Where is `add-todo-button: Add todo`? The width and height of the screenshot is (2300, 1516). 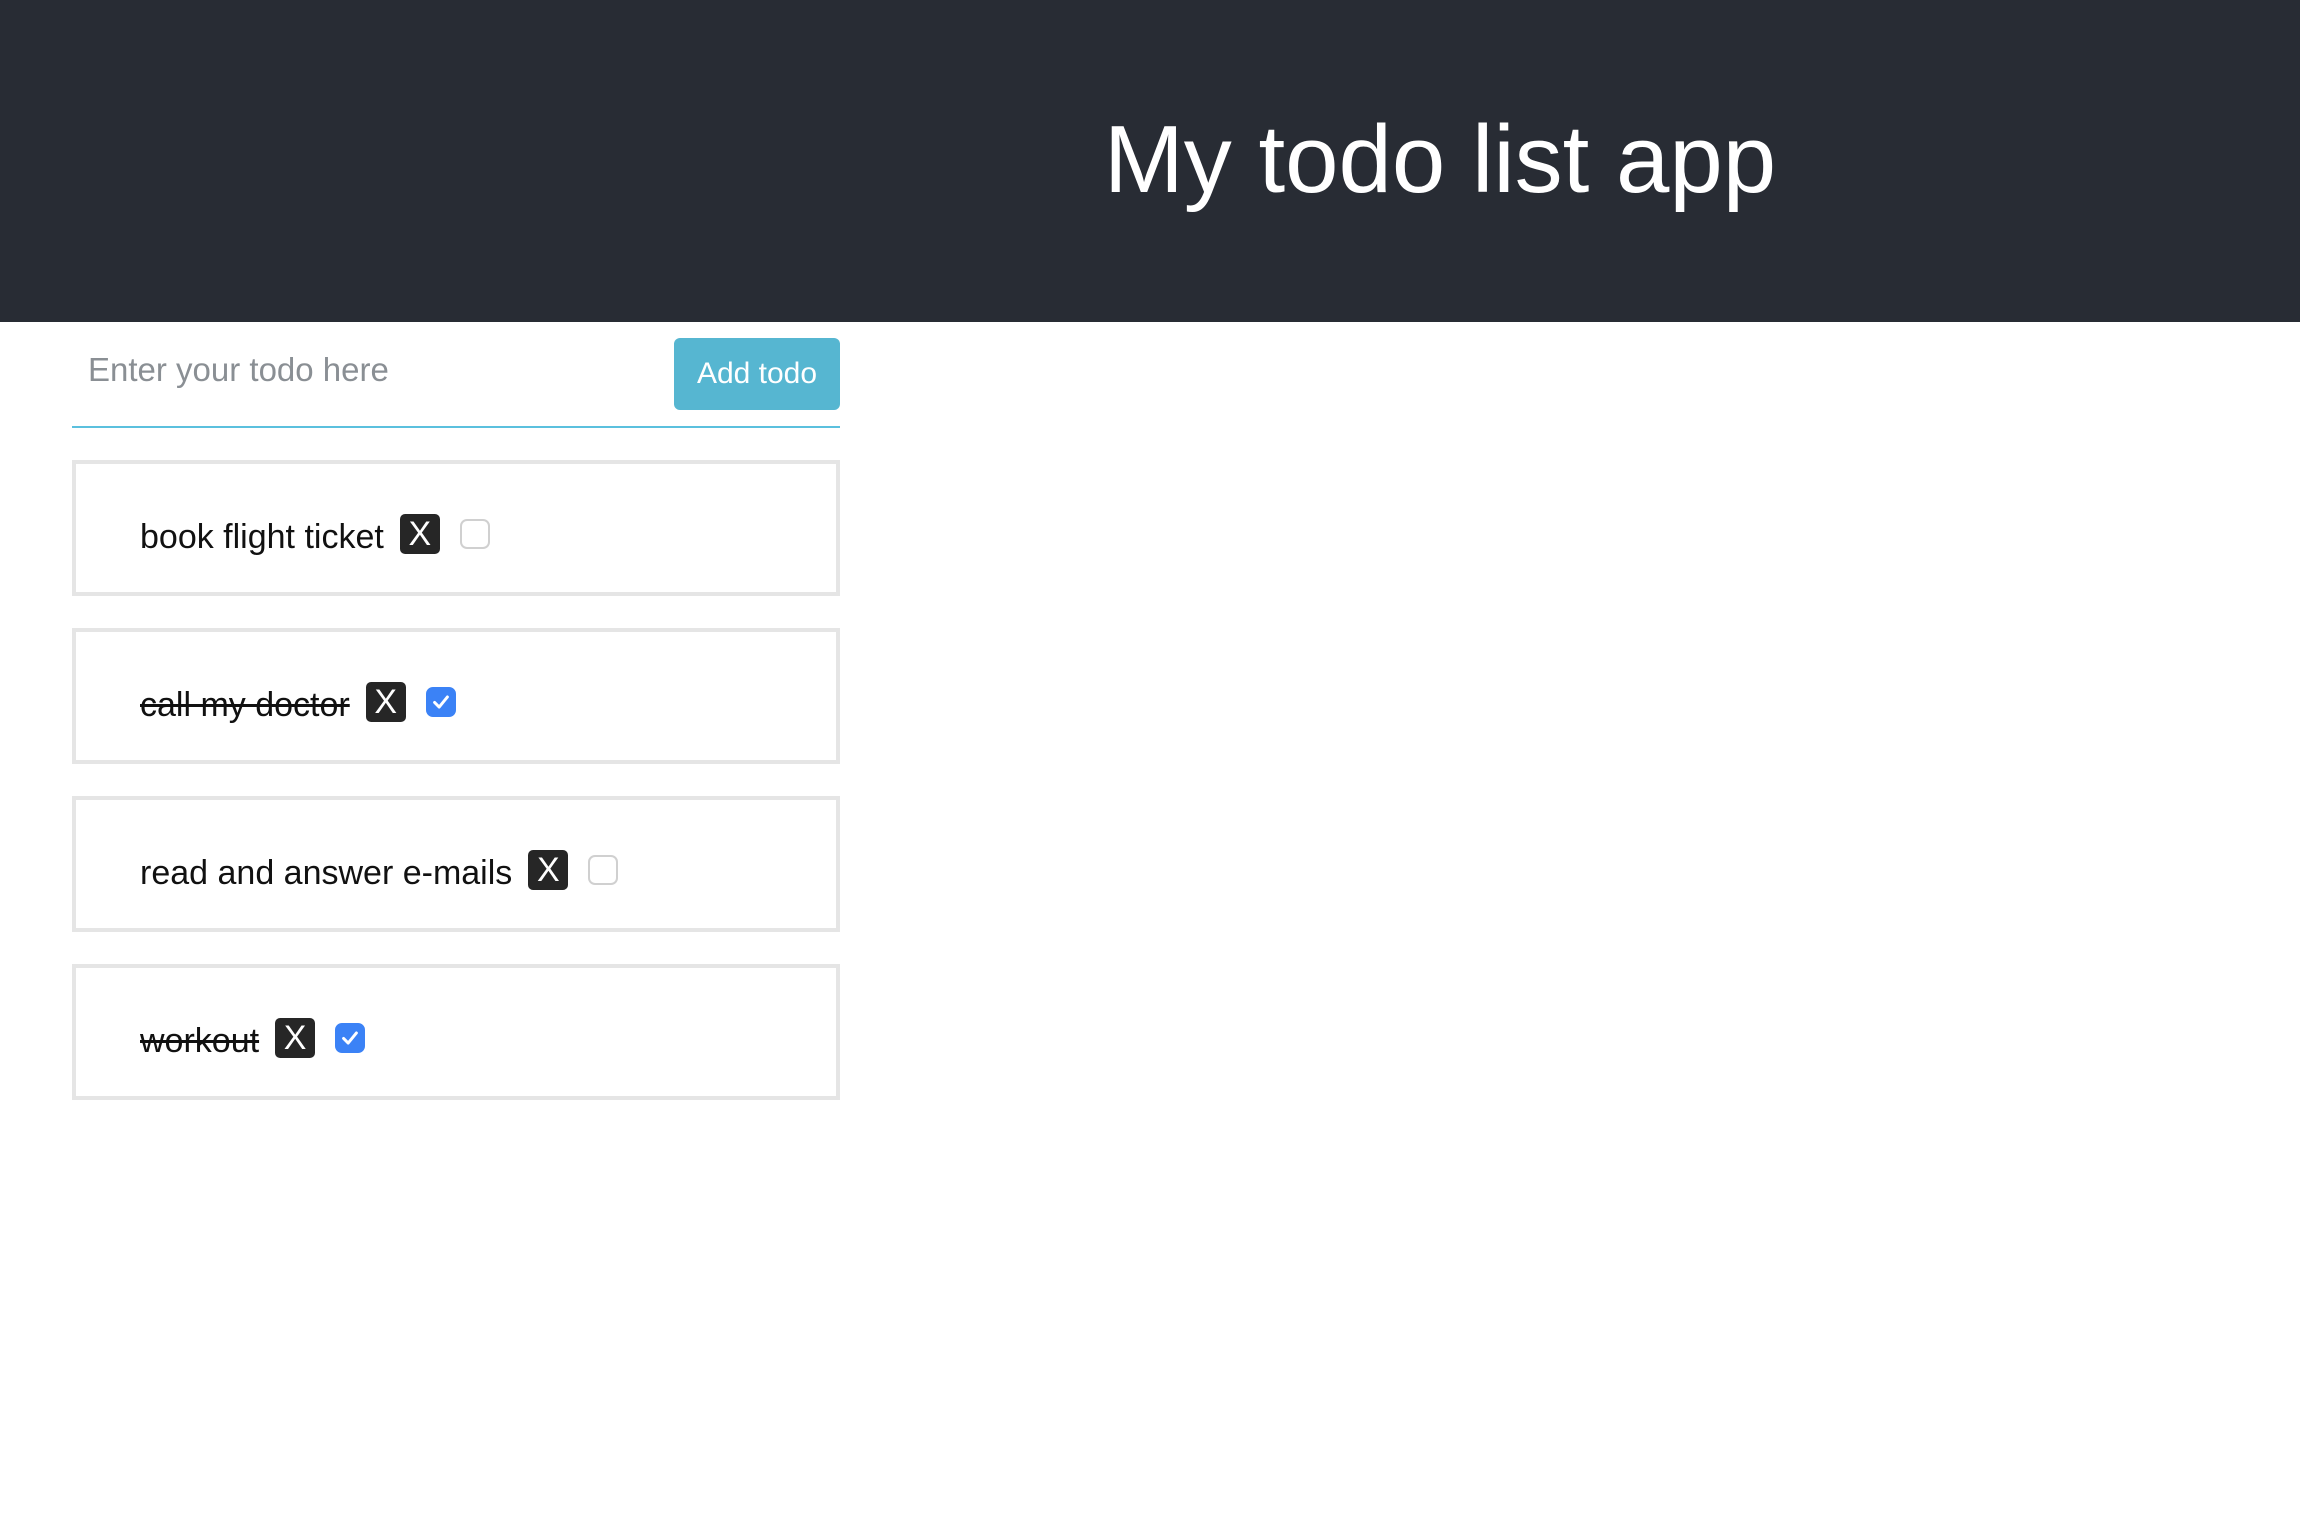 add-todo-button: Add todo is located at coordinates (757, 374).